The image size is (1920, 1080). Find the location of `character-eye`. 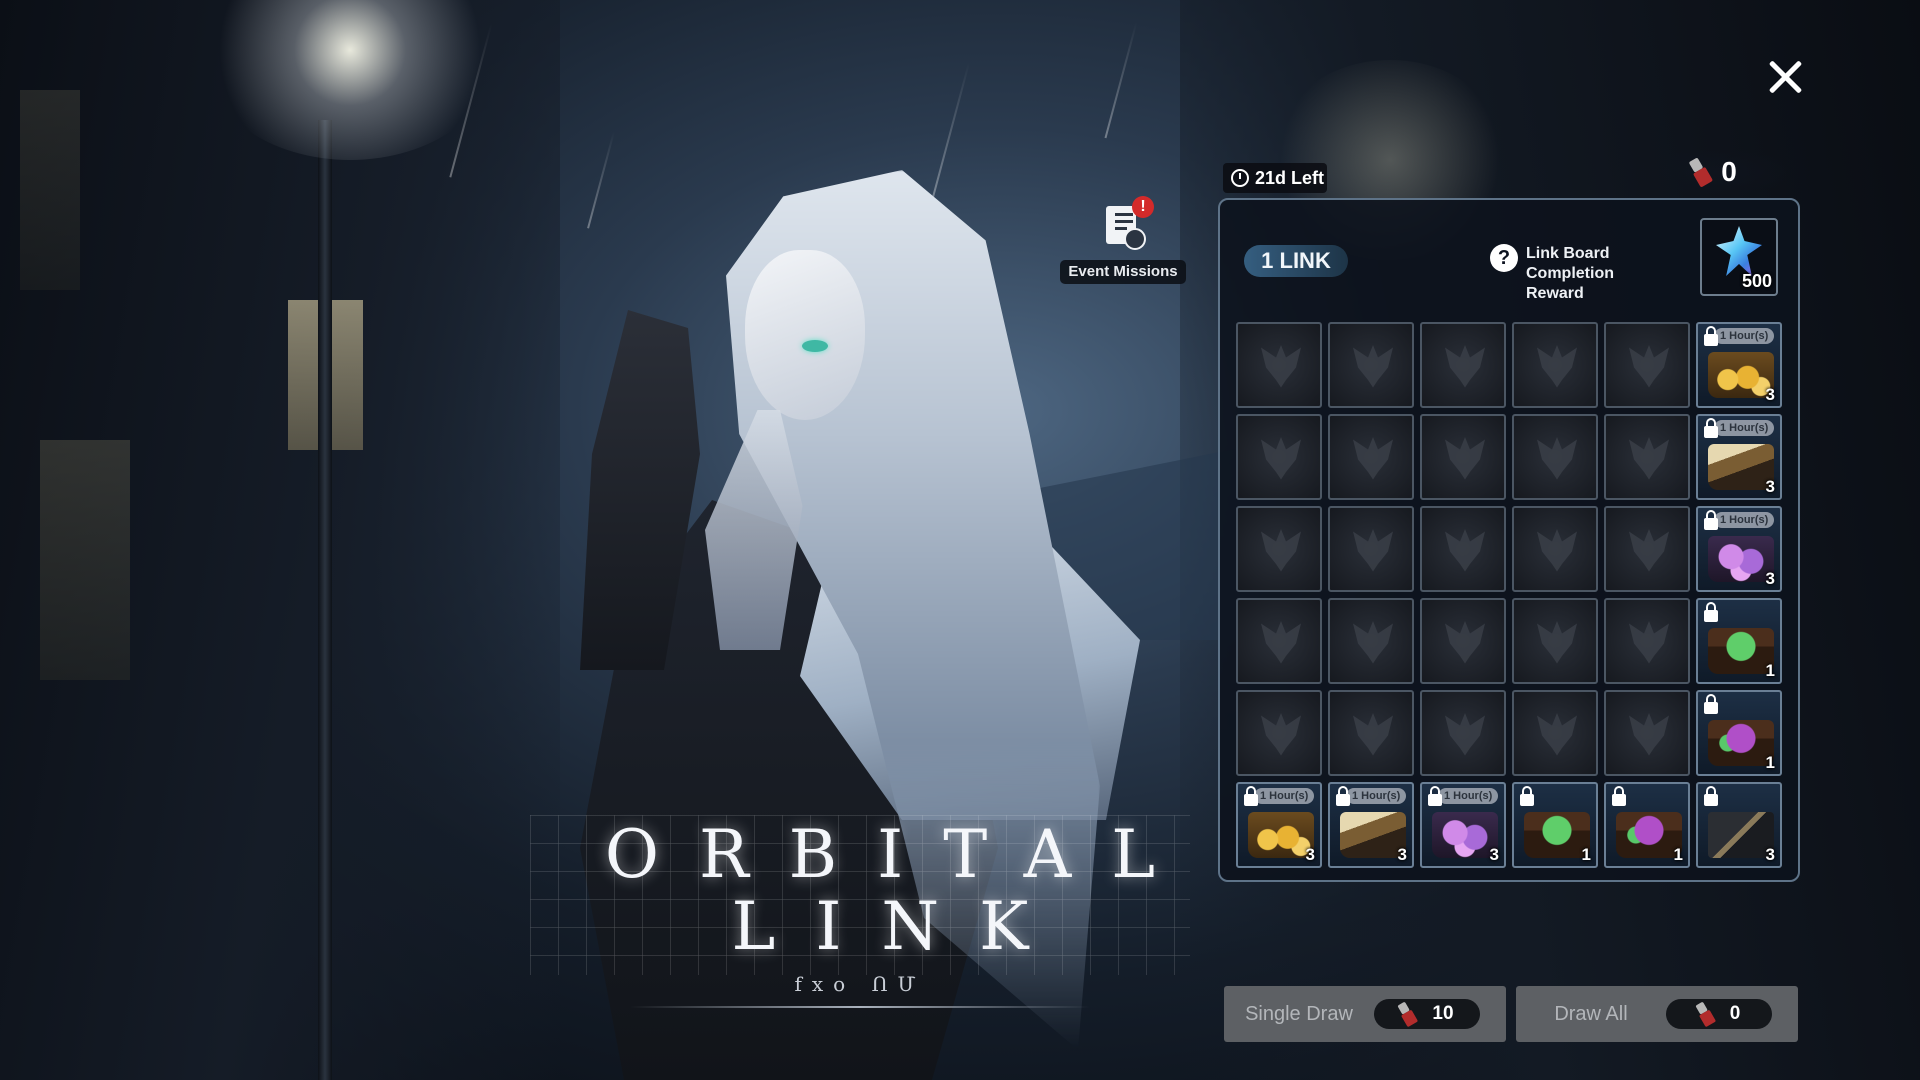

character-eye is located at coordinates (815, 346).